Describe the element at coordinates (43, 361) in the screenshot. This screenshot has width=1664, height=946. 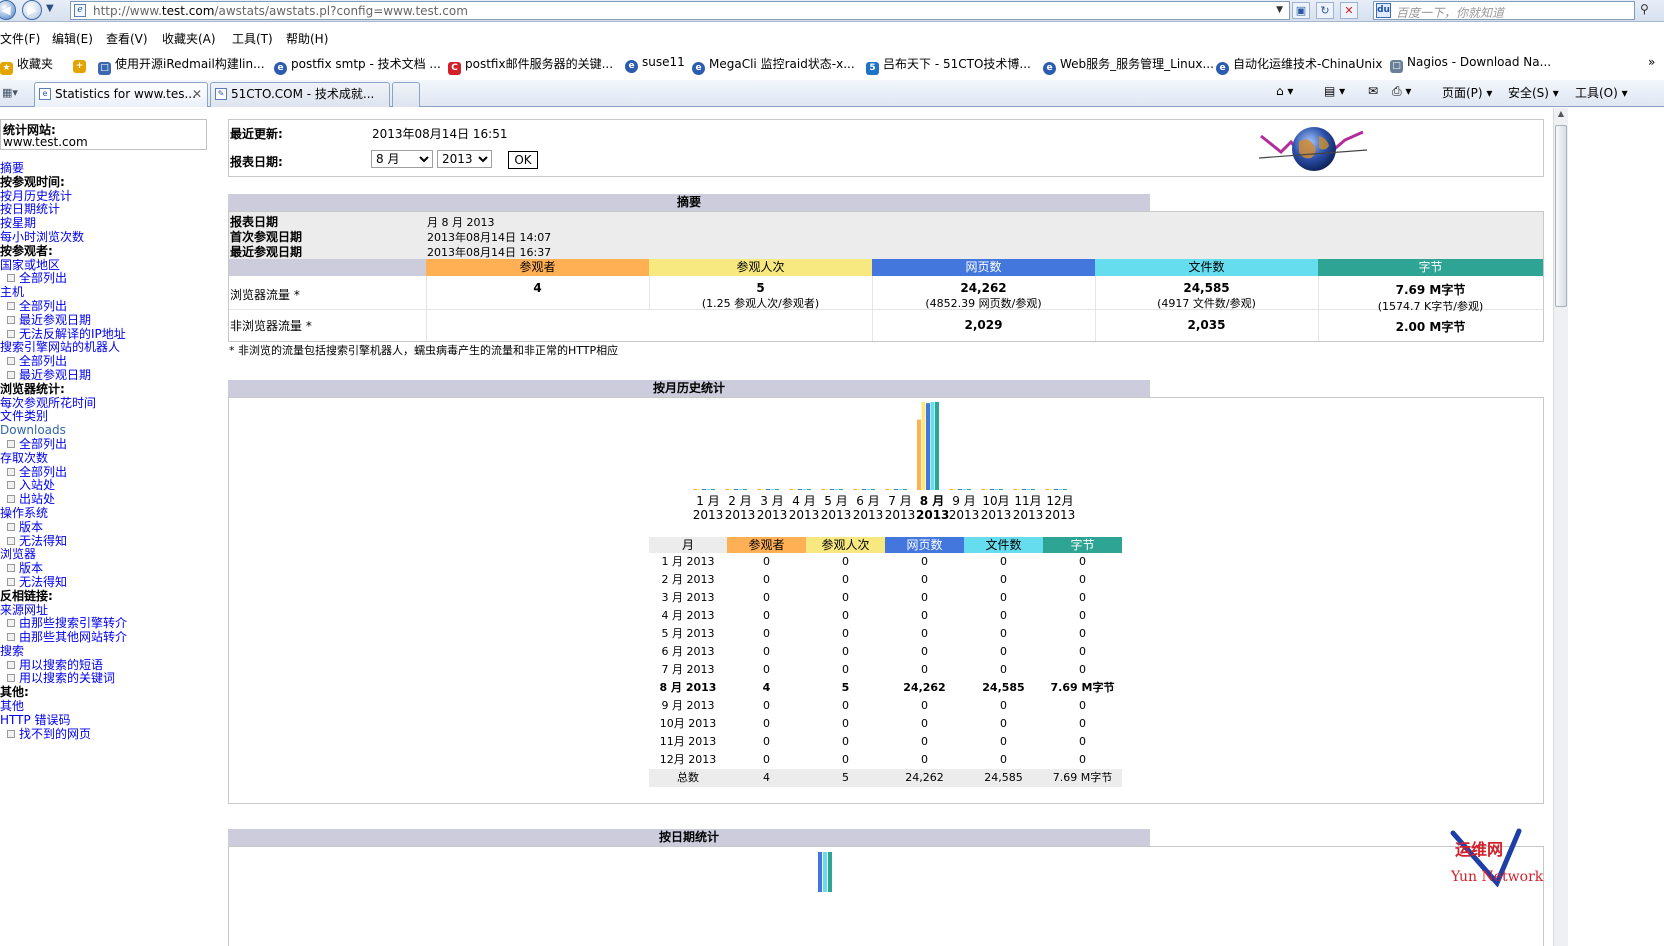
I see `menu-item-label: 全部列出` at that location.